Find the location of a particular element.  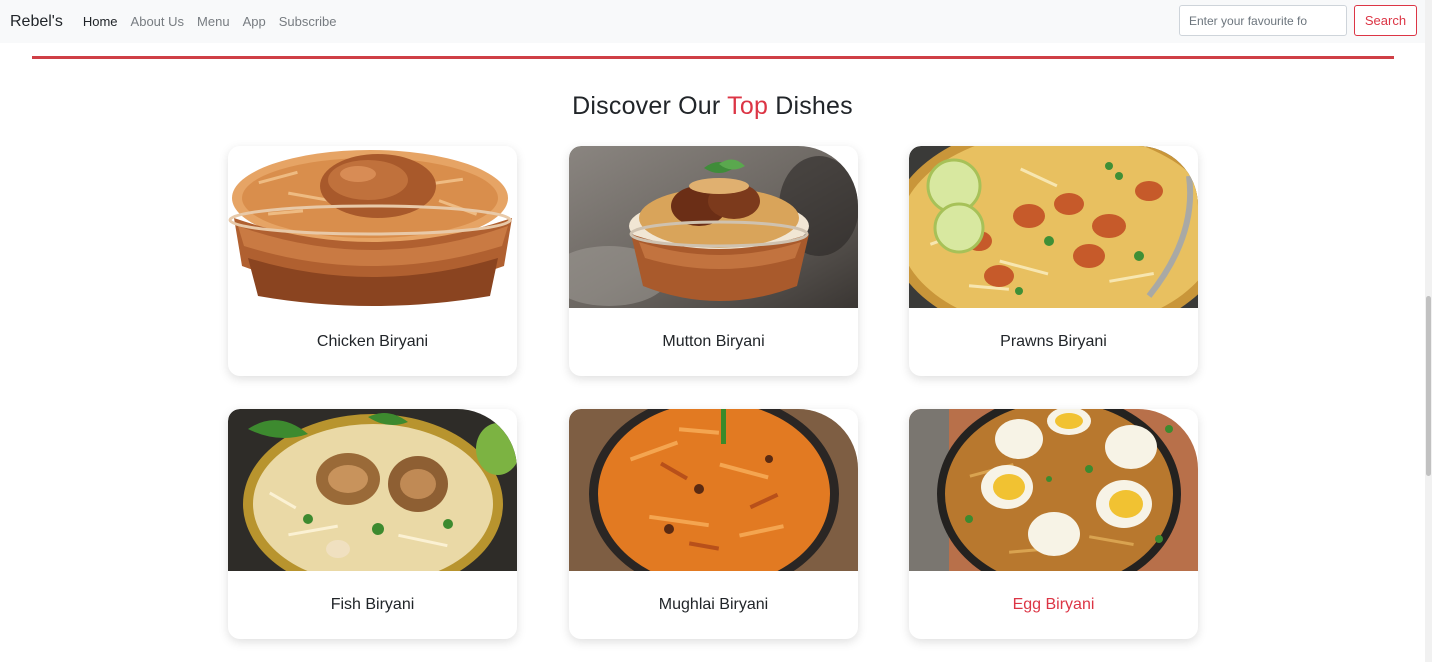

nav-links: Home About Us Menu App Subscribe is located at coordinates (216, 21).